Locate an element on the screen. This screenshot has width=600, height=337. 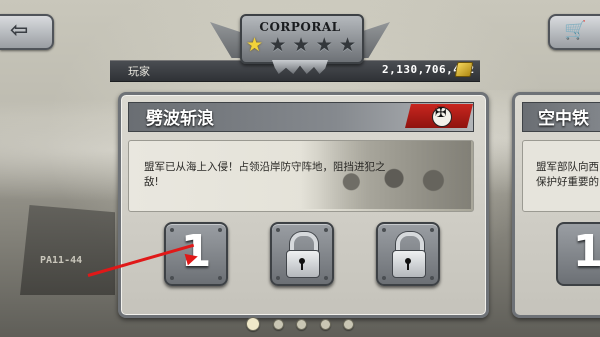
page-indicator is located at coordinates (300, 324).